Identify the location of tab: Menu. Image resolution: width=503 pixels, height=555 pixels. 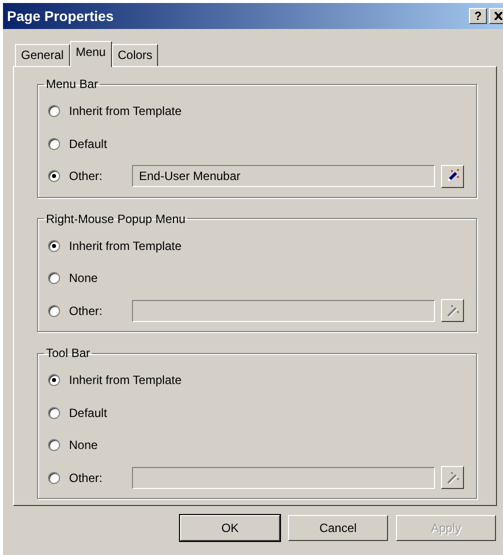
(91, 54).